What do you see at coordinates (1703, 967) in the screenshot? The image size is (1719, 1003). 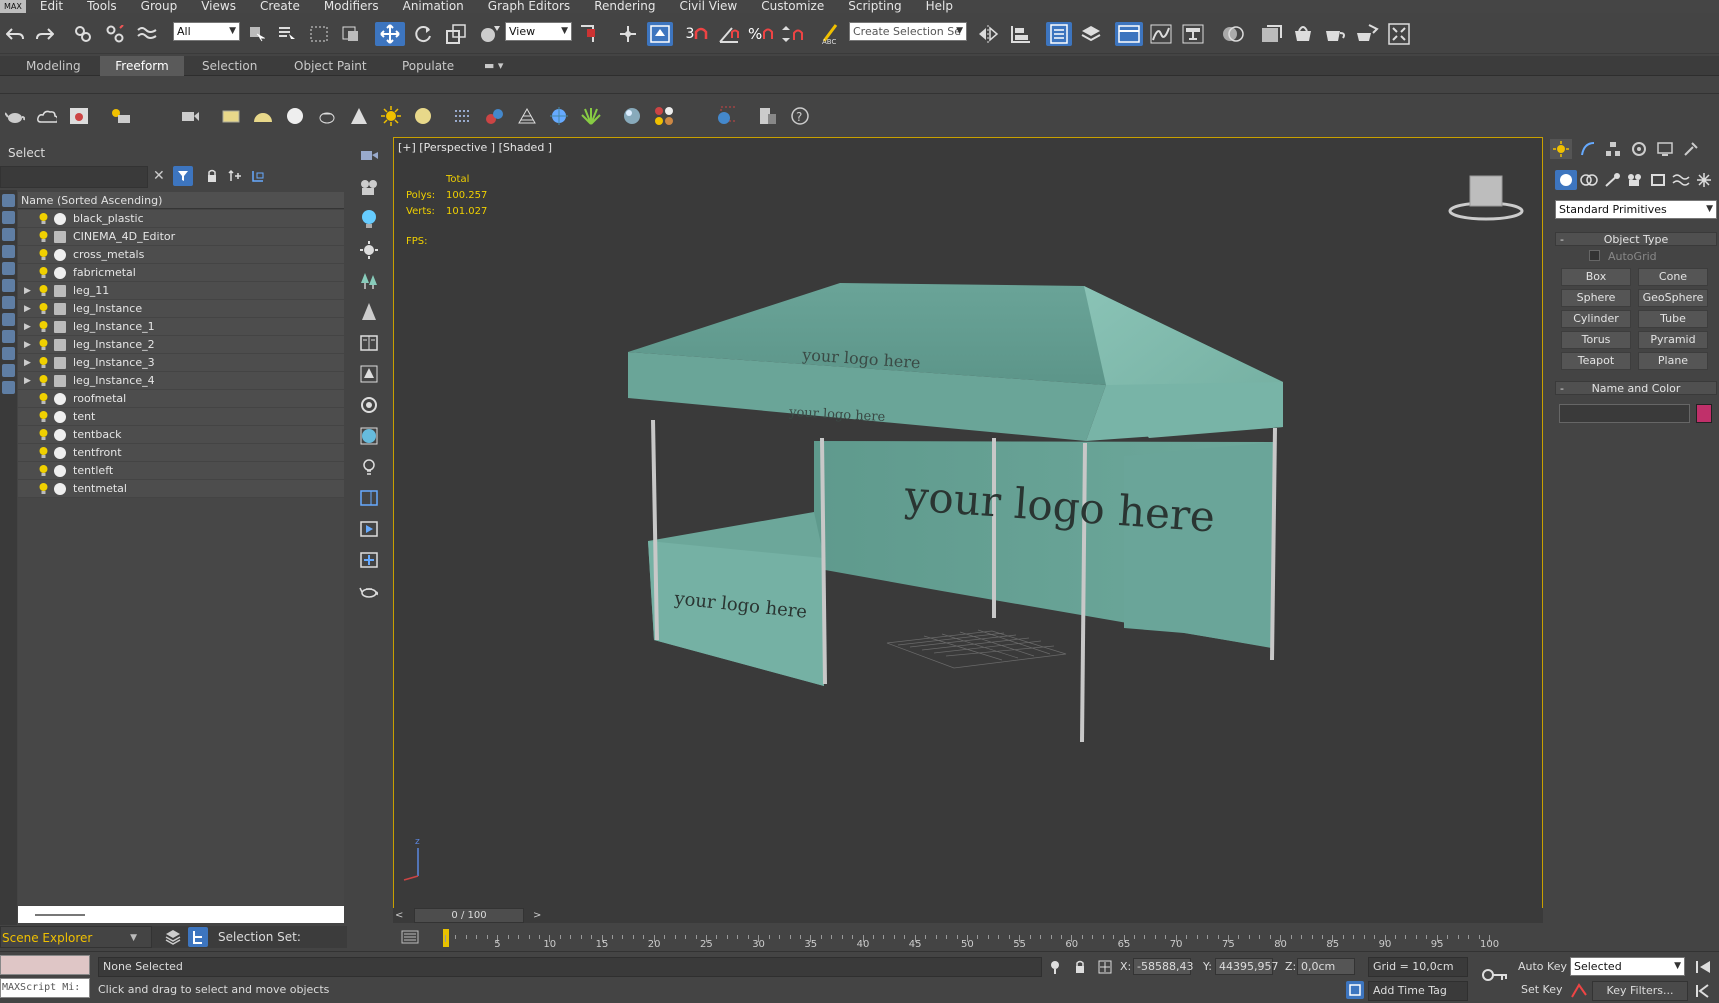 I see `go-to-start-icon` at bounding box center [1703, 967].